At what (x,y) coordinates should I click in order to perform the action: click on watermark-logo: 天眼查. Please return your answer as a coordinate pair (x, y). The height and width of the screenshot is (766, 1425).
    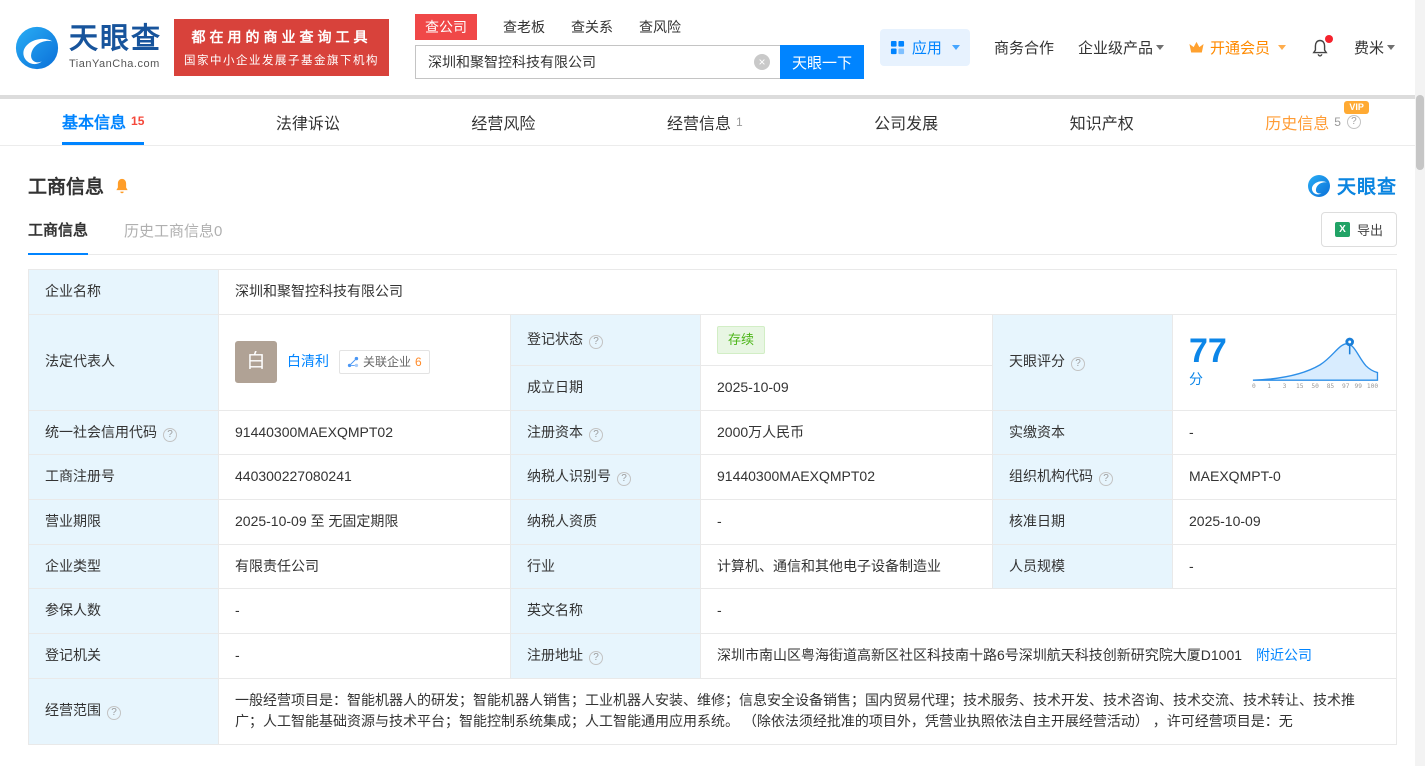
    Looking at the image, I should click on (1352, 185).